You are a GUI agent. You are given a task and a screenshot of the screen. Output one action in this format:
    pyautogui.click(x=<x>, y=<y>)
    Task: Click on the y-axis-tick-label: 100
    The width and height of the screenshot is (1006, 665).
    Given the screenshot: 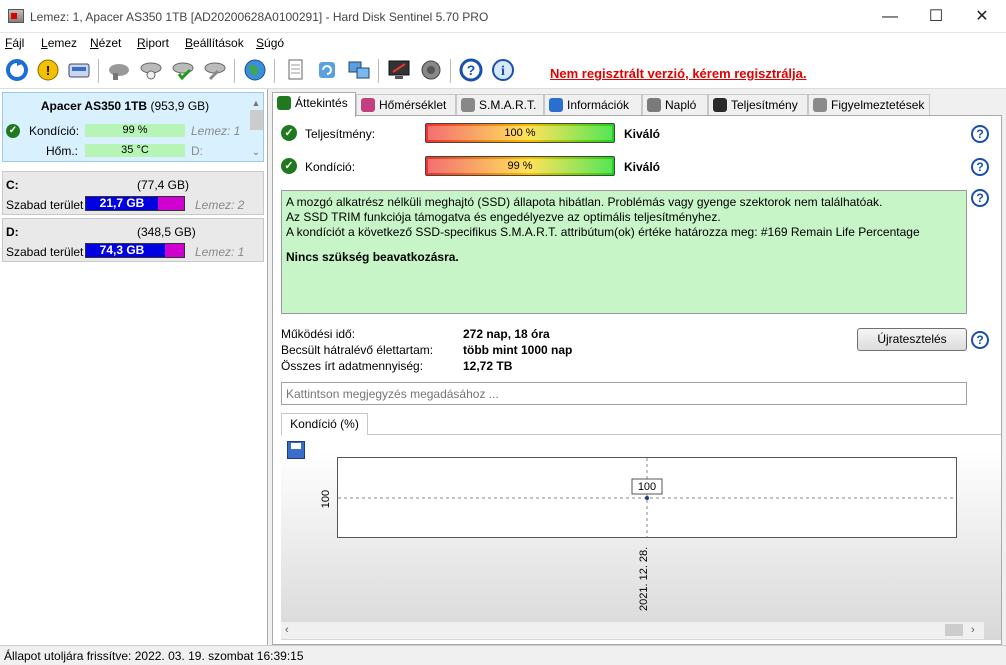 What is the action you would take?
    pyautogui.click(x=326, y=499)
    